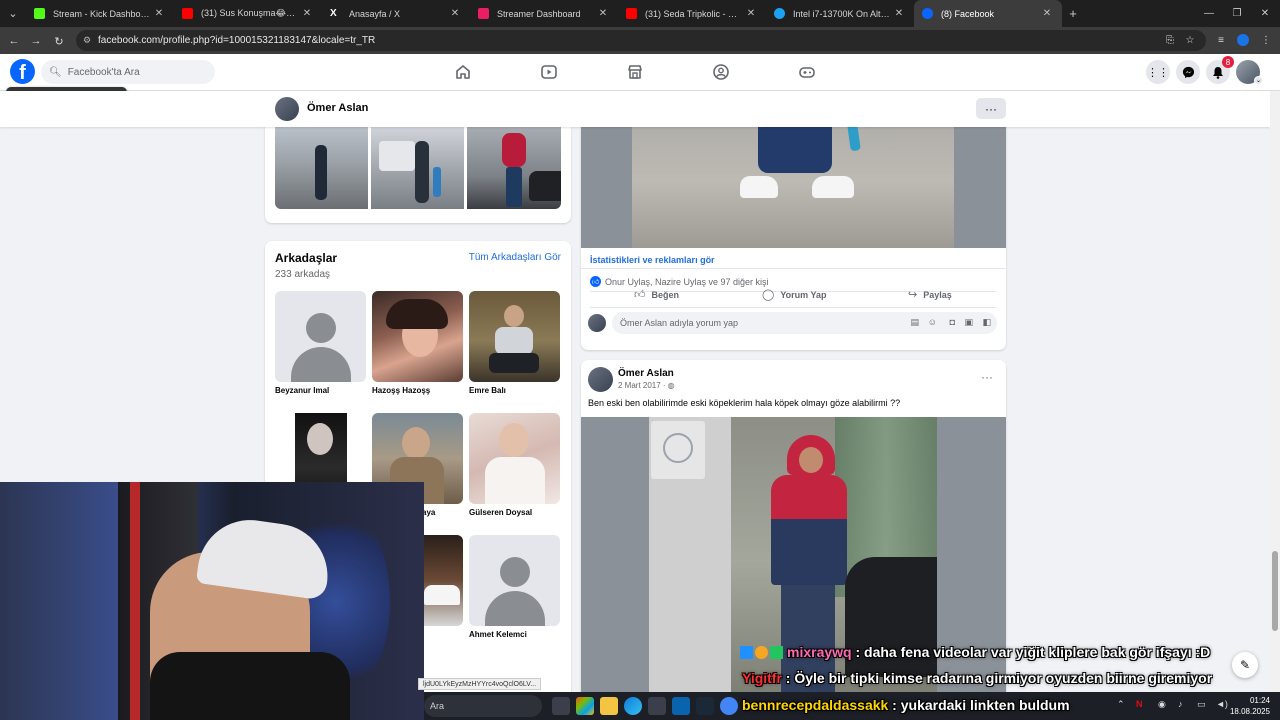  Describe the element at coordinates (320, 343) in the screenshot. I see `friend-tile: Beyzanur Imal` at that location.